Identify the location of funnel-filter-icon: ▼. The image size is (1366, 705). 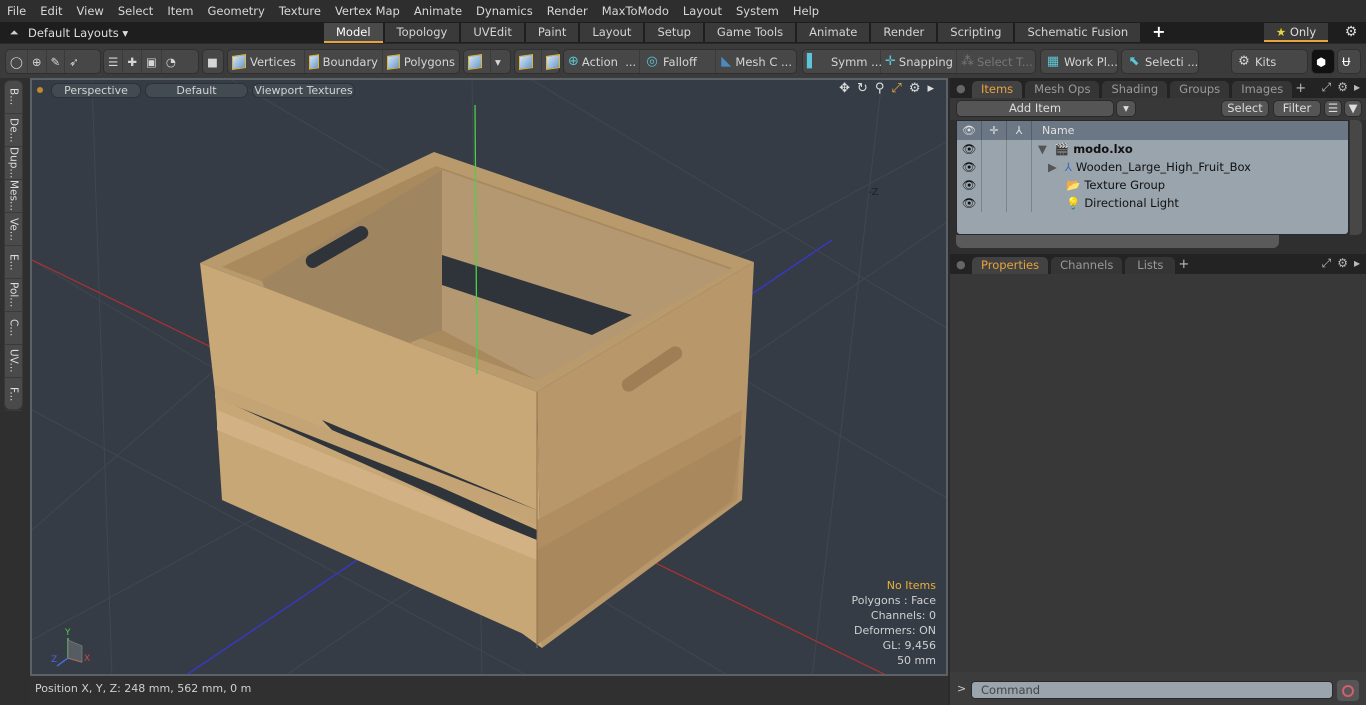
(1353, 108).